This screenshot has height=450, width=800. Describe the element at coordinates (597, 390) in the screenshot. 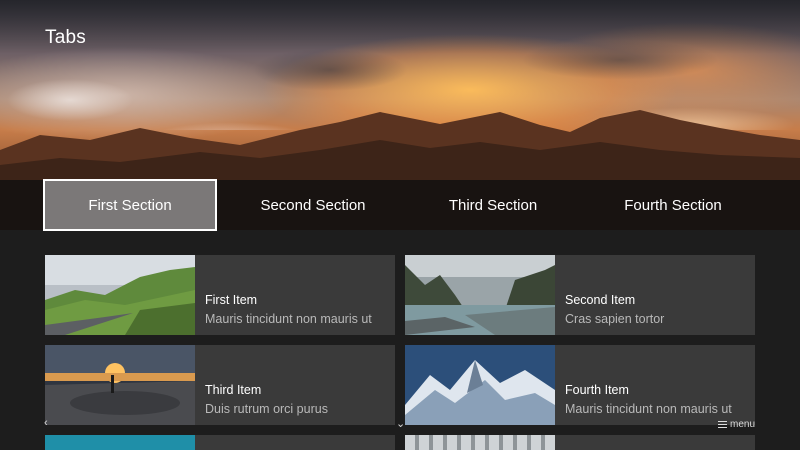

I see `item-title: Fourth Item` at that location.